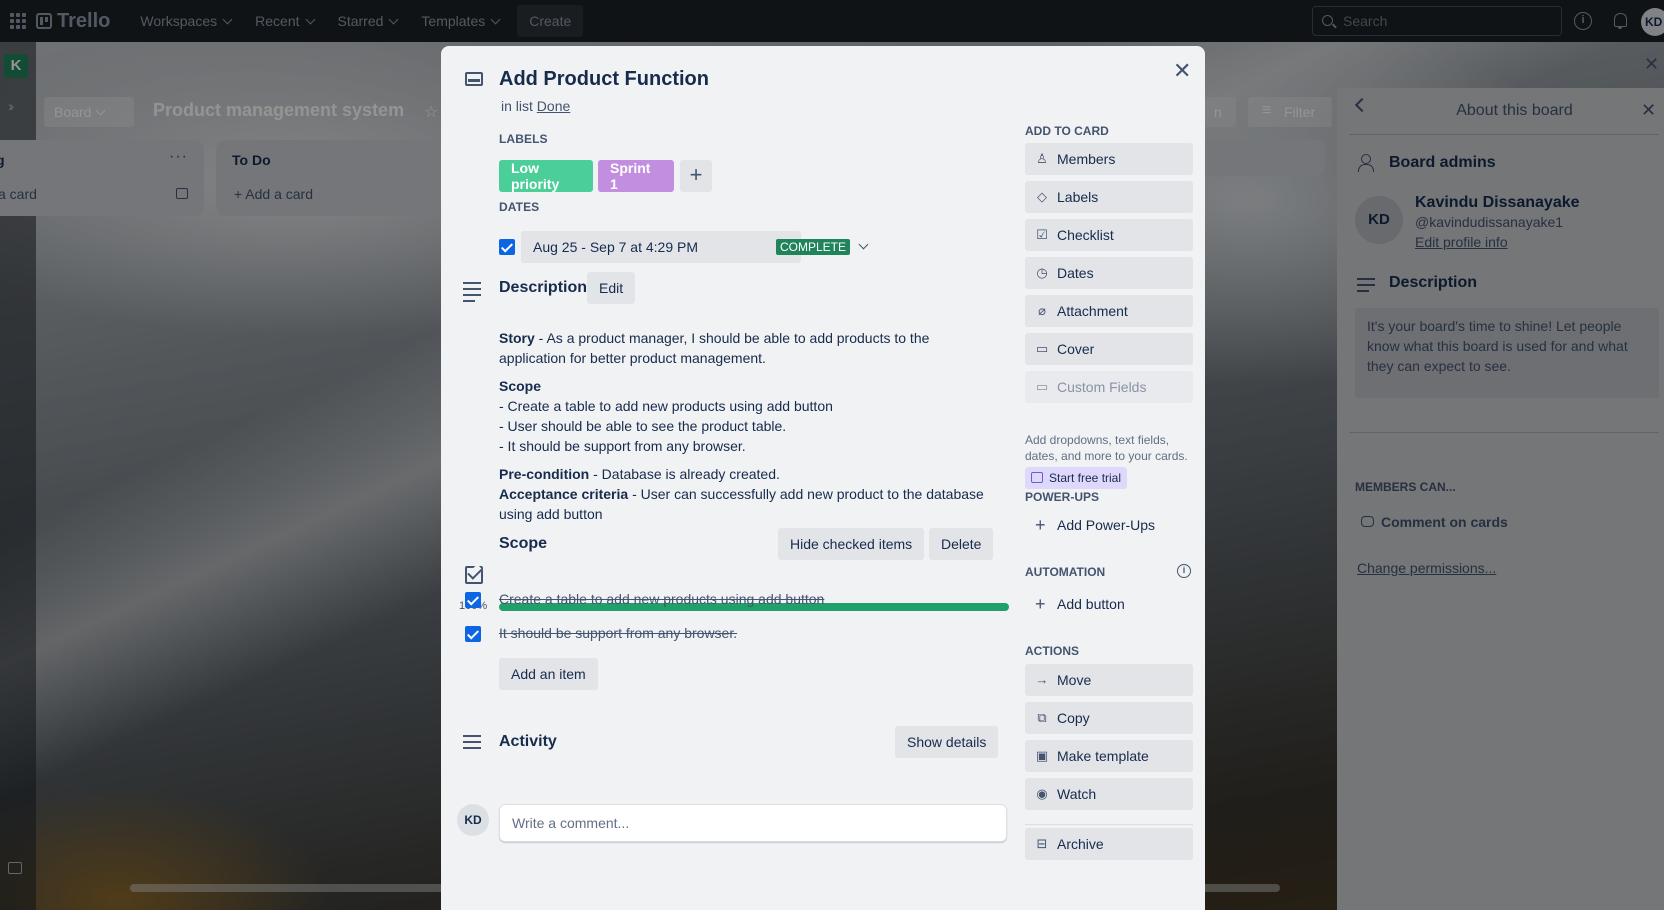 The width and height of the screenshot is (1664, 910). What do you see at coordinates (474, 575) in the screenshot?
I see `checklist-icon` at bounding box center [474, 575].